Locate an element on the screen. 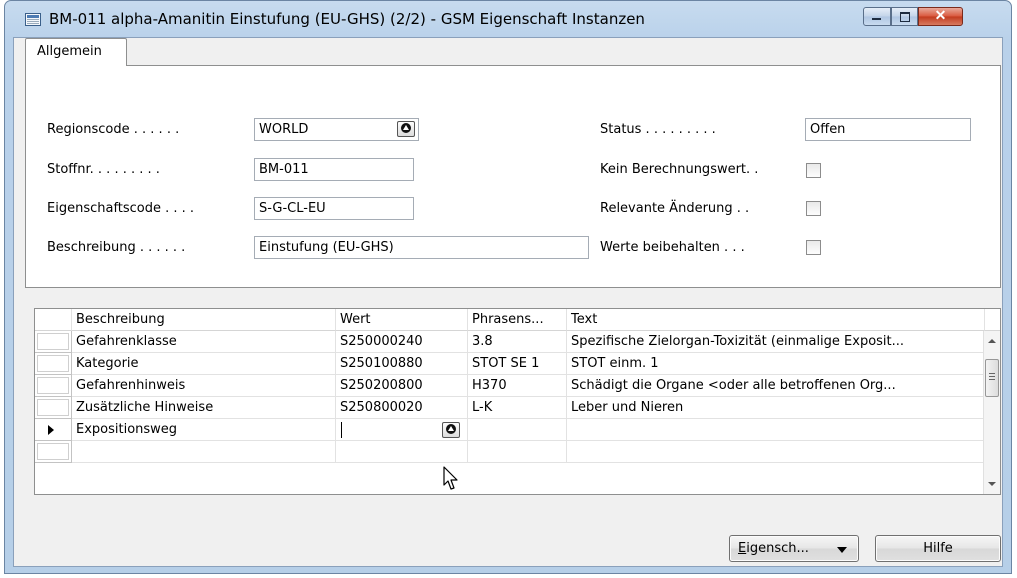 The width and height of the screenshot is (1017, 578). column-header-text: Text is located at coordinates (776, 320).